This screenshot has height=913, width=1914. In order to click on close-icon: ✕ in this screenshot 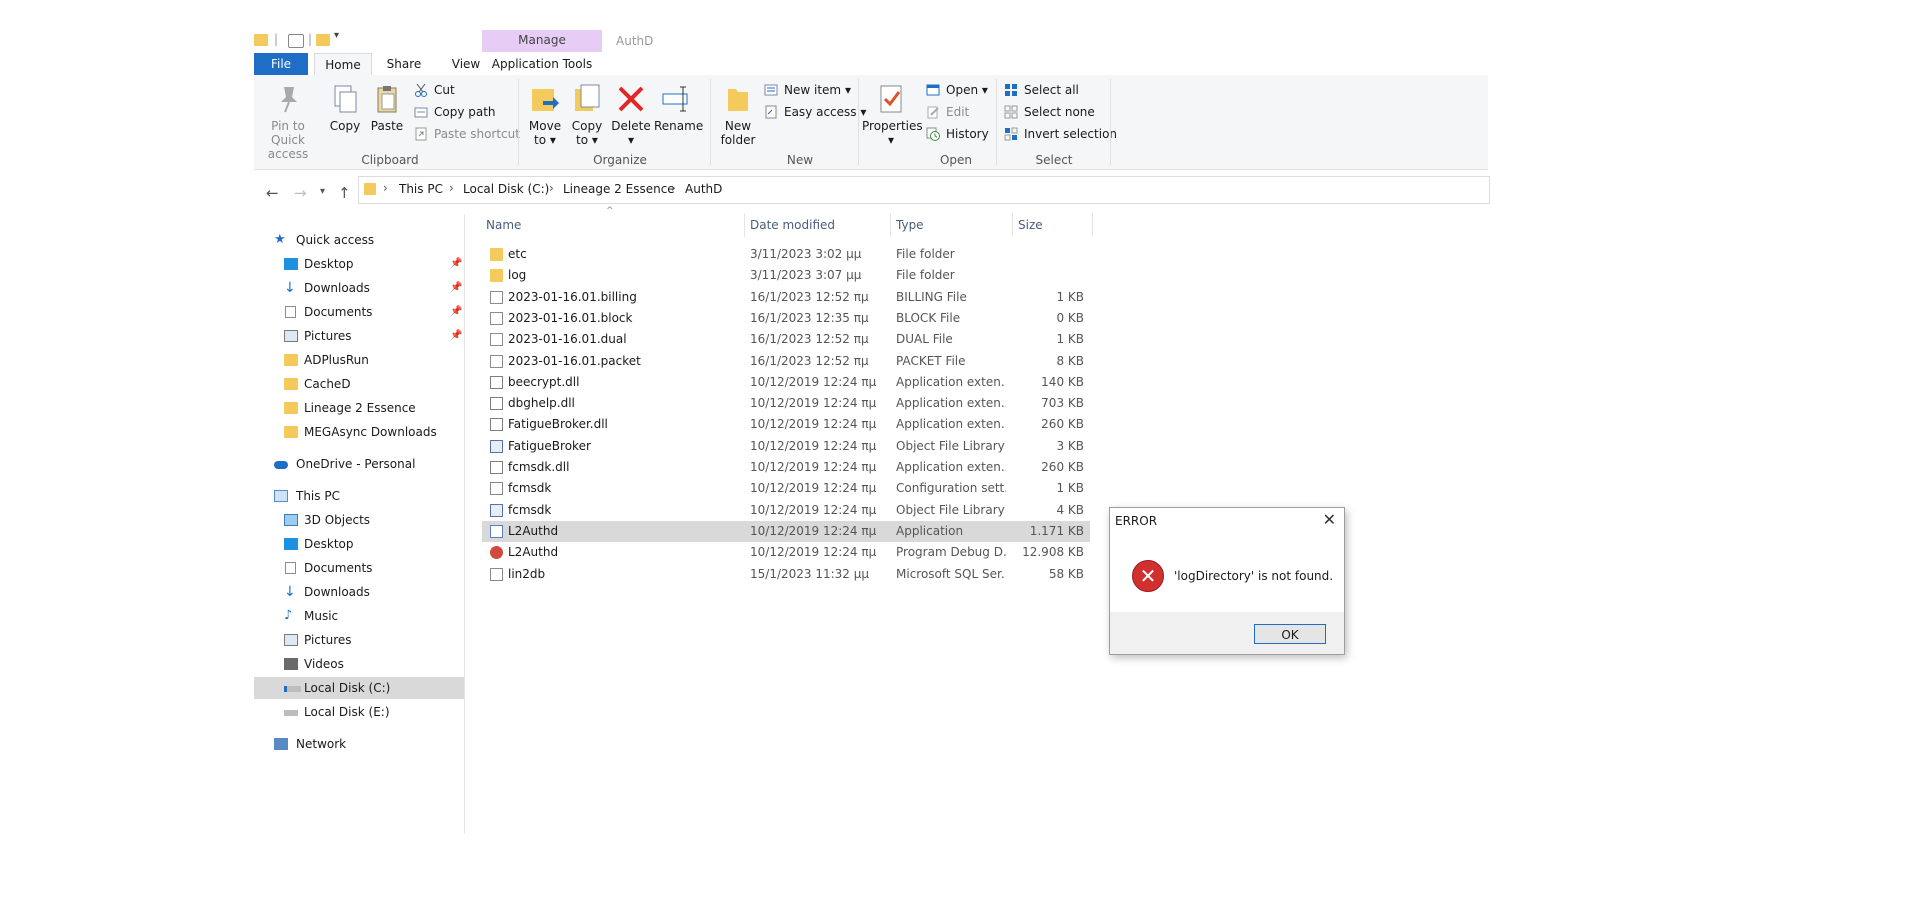, I will do `click(1329, 519)`.